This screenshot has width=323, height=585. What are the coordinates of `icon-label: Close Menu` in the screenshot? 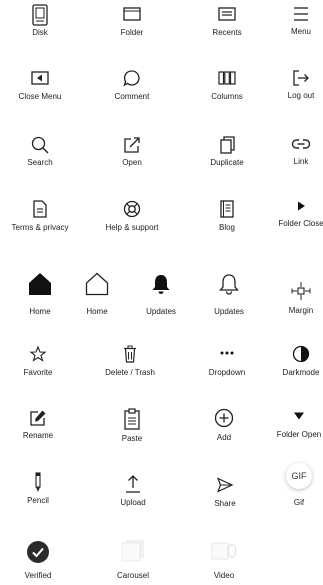 It's located at (40, 96).